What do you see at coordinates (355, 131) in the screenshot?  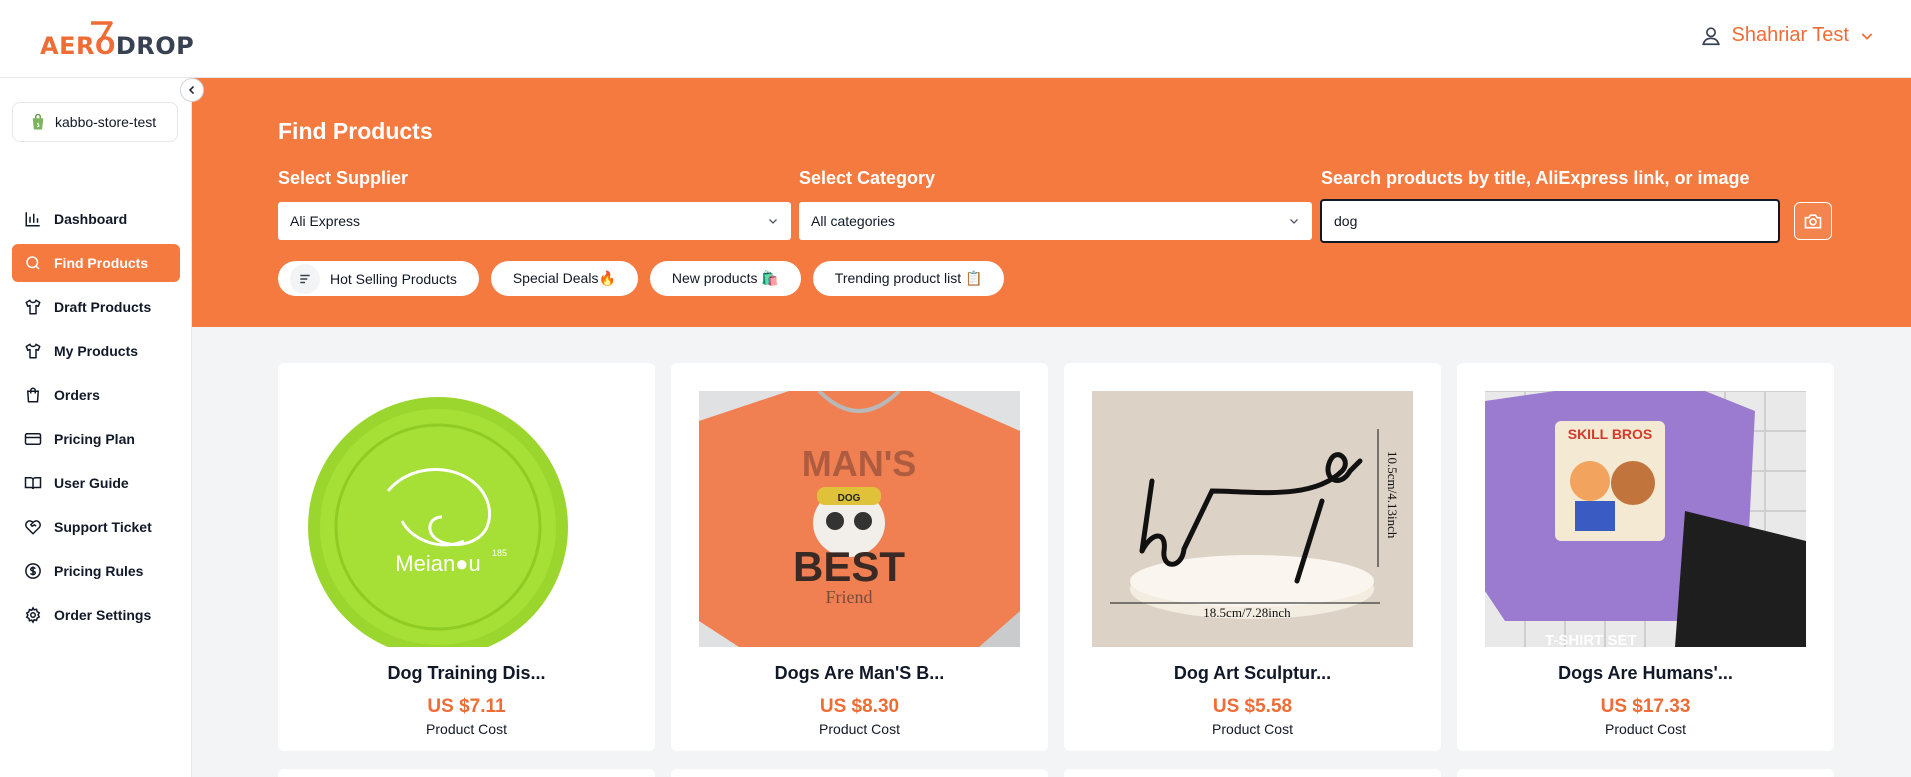 I see `page-title: Find Products` at bounding box center [355, 131].